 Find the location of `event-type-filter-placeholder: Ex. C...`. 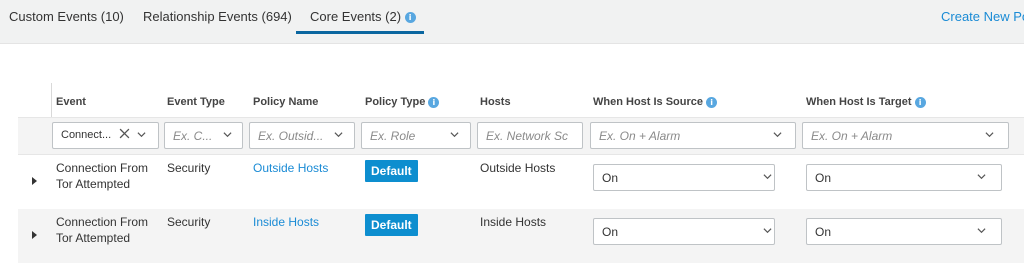

event-type-filter-placeholder: Ex. C... is located at coordinates (193, 136).